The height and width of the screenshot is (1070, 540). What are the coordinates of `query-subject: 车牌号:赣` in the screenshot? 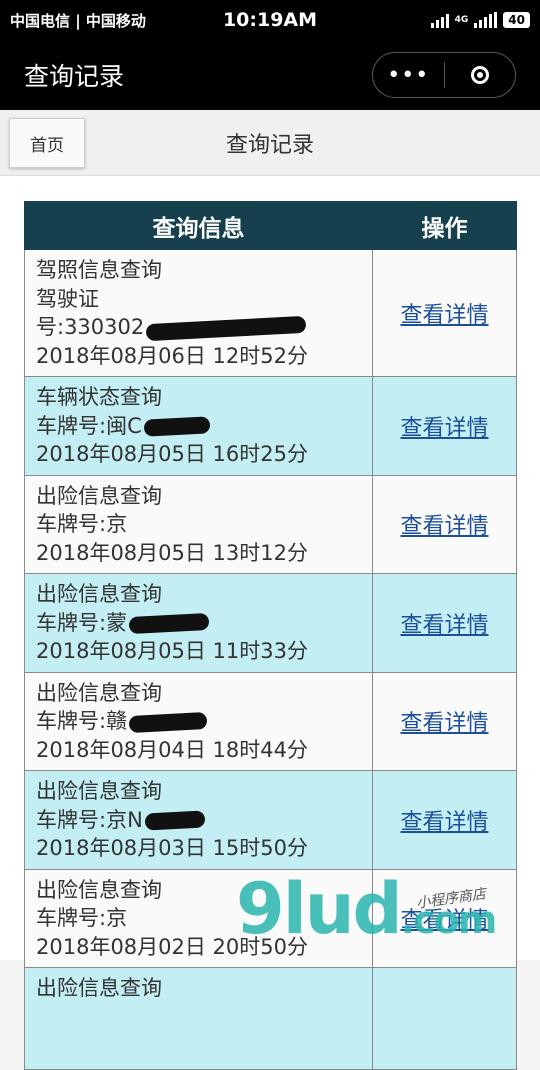 It's located at (199, 721).